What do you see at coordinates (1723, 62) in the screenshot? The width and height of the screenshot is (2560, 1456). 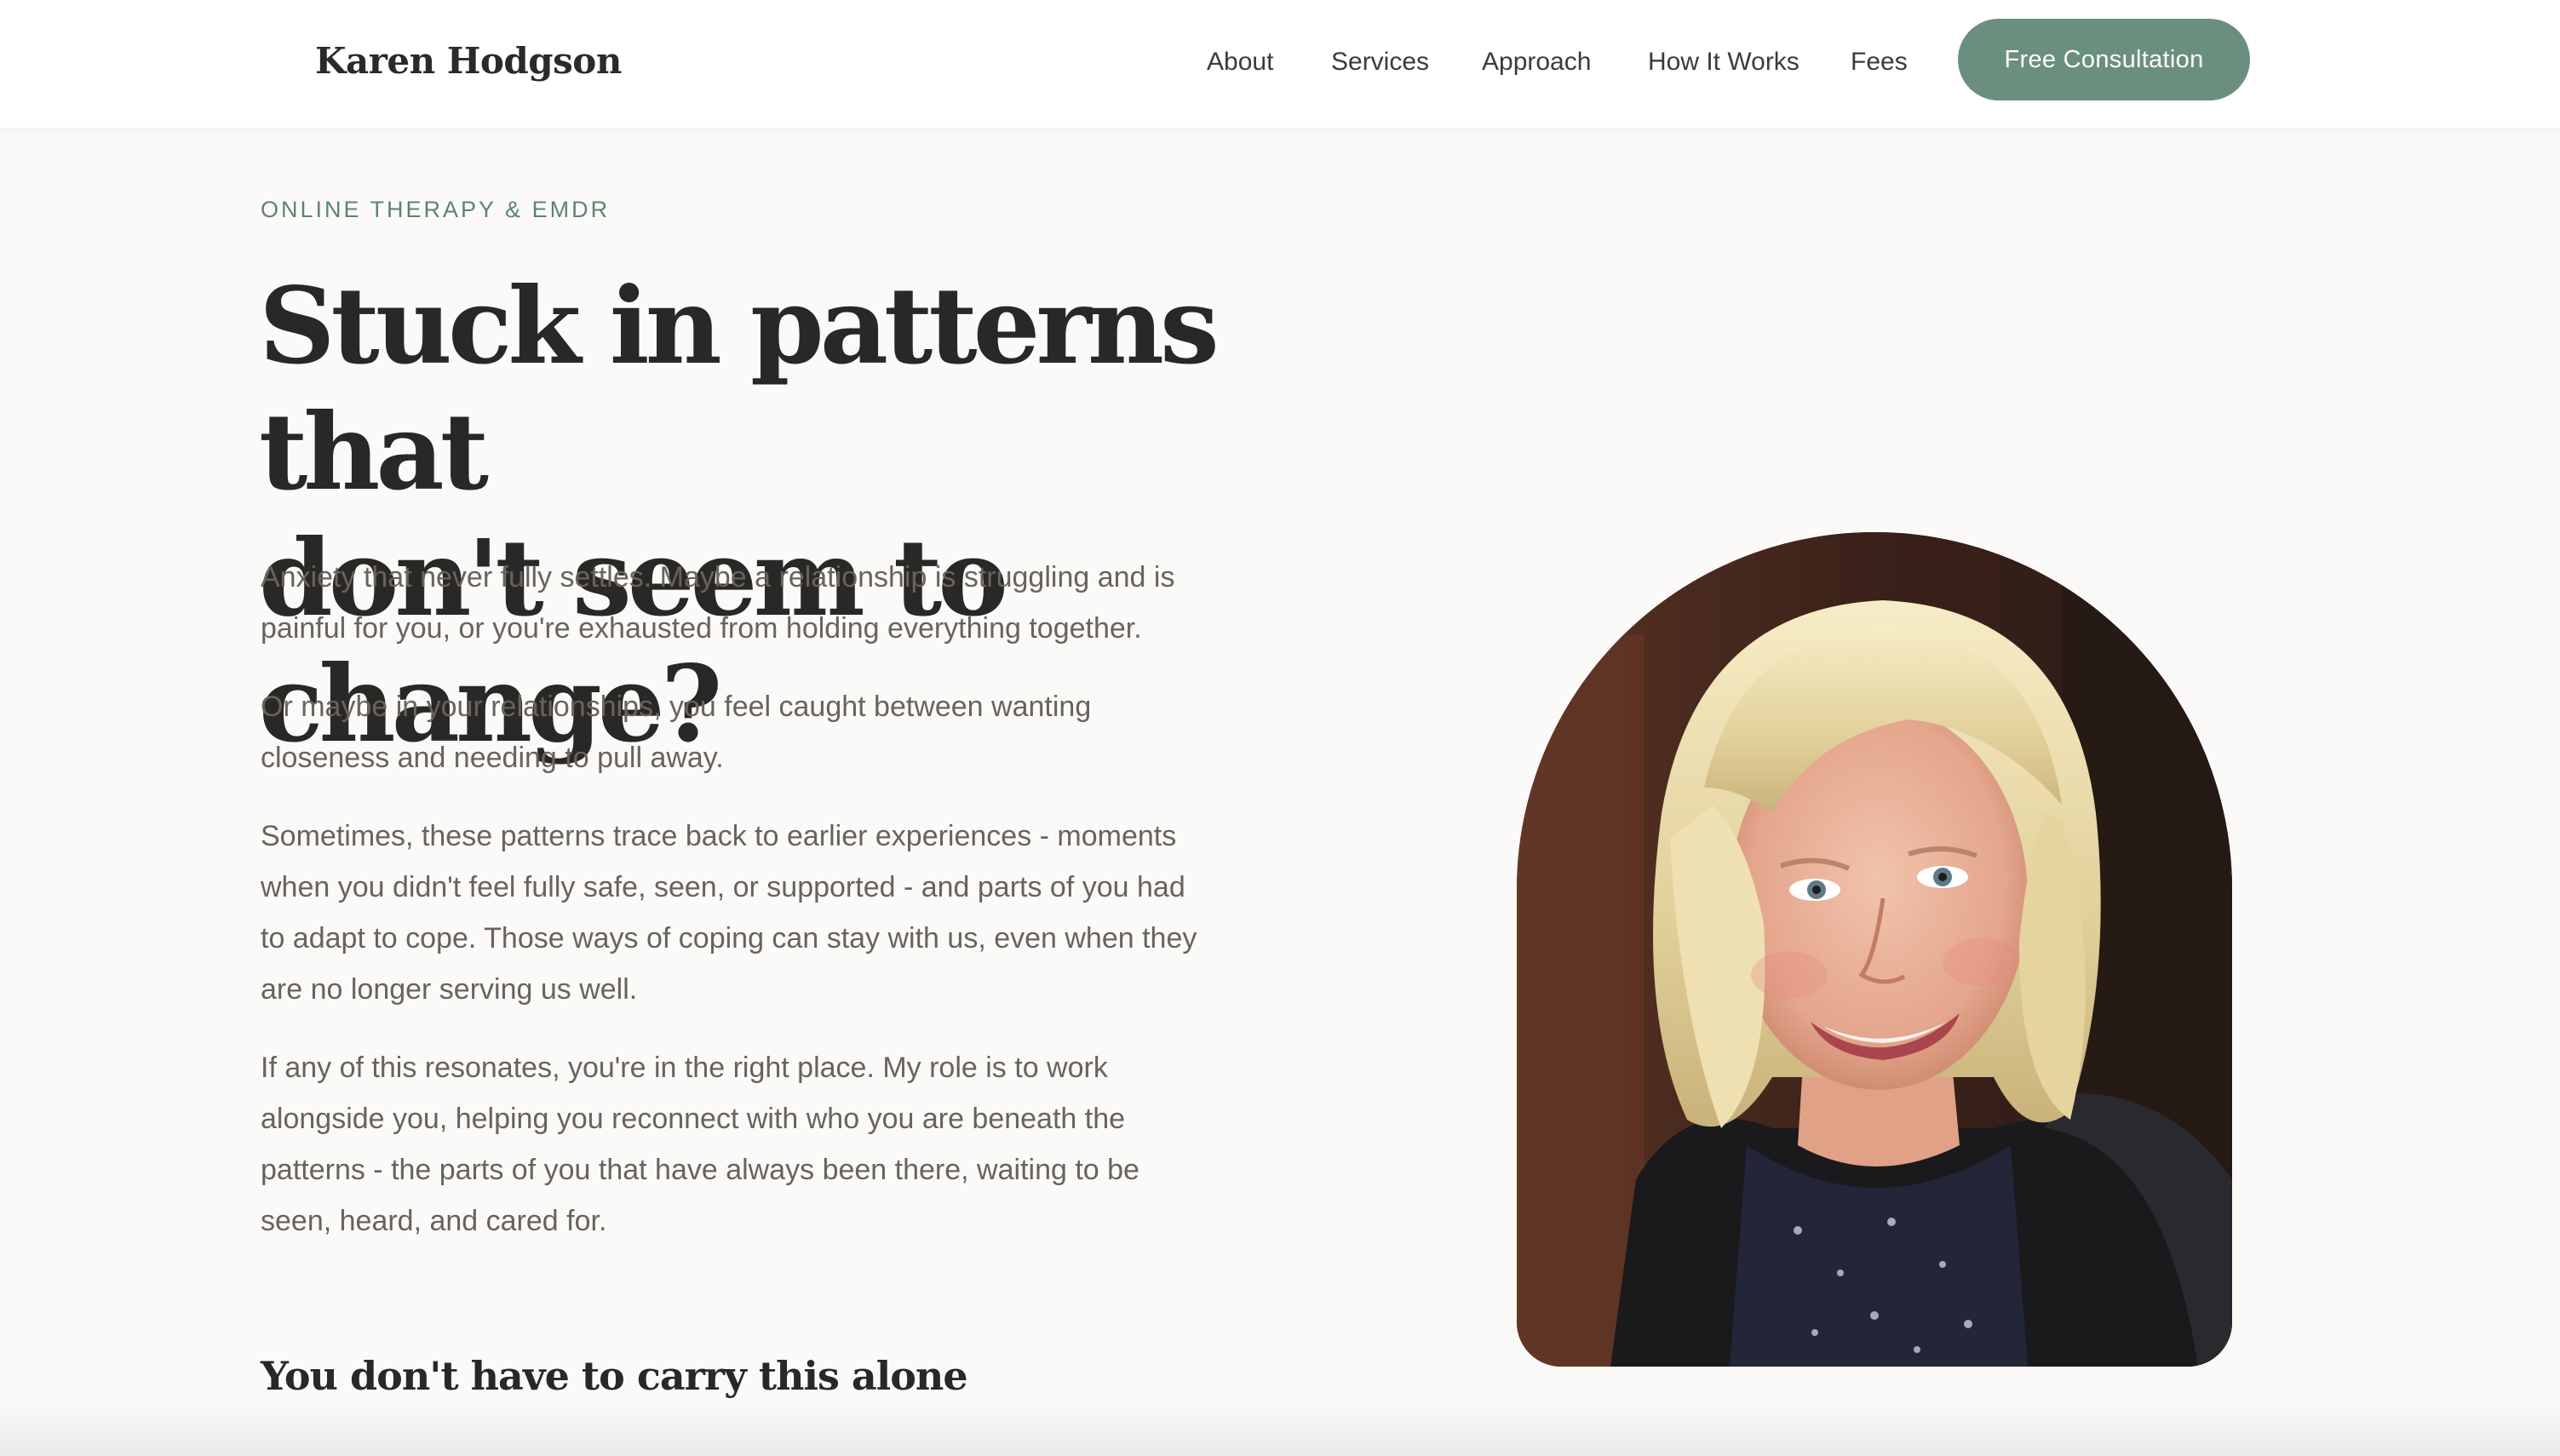 I see `nav-link-how-it-works: How It Works` at bounding box center [1723, 62].